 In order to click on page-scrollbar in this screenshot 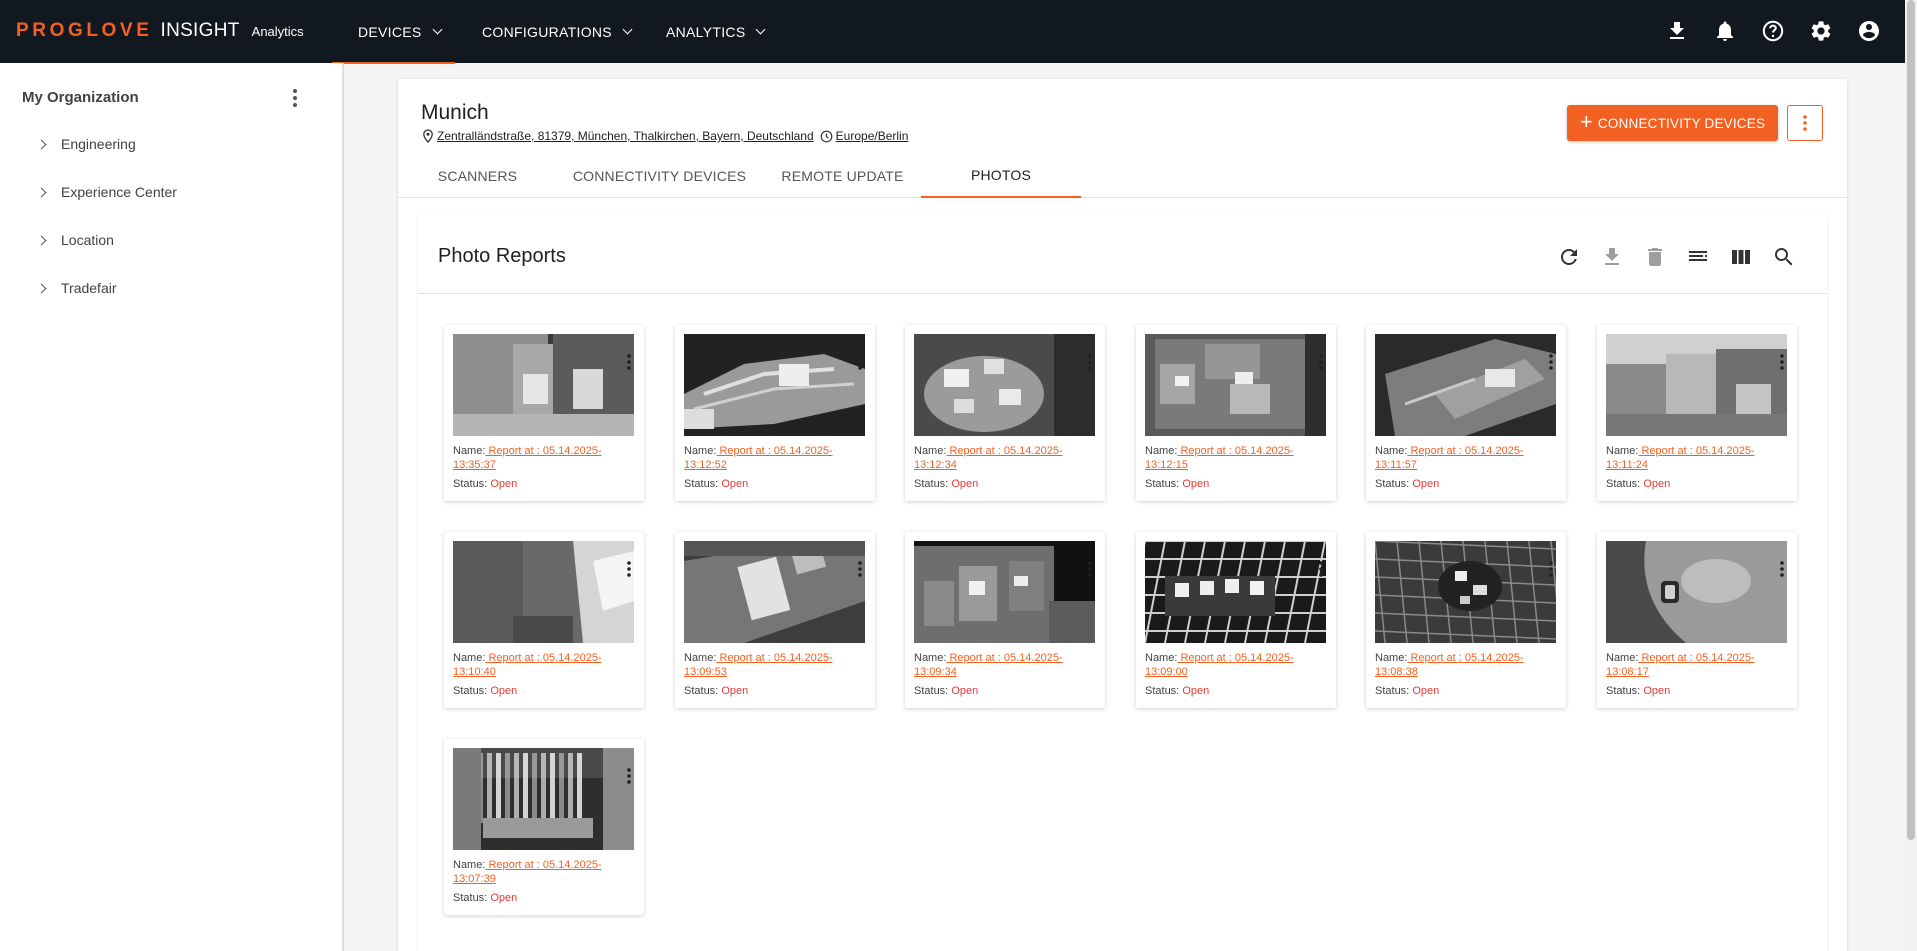, I will do `click(1911, 475)`.